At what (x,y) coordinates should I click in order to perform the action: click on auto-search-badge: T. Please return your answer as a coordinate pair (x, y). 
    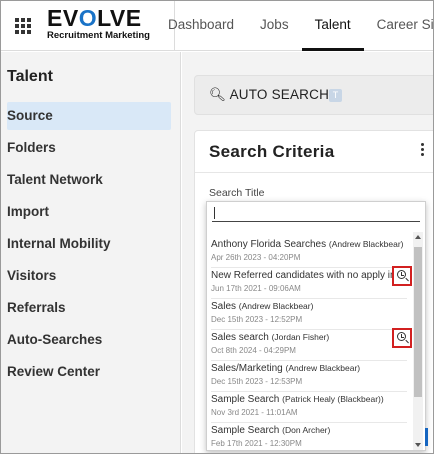
    Looking at the image, I should click on (335, 95).